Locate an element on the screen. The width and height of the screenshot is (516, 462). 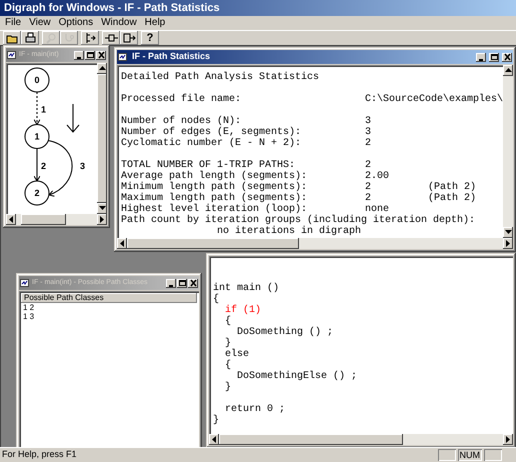
stat-label: Highest level iteration (loop): is located at coordinates (214, 209).